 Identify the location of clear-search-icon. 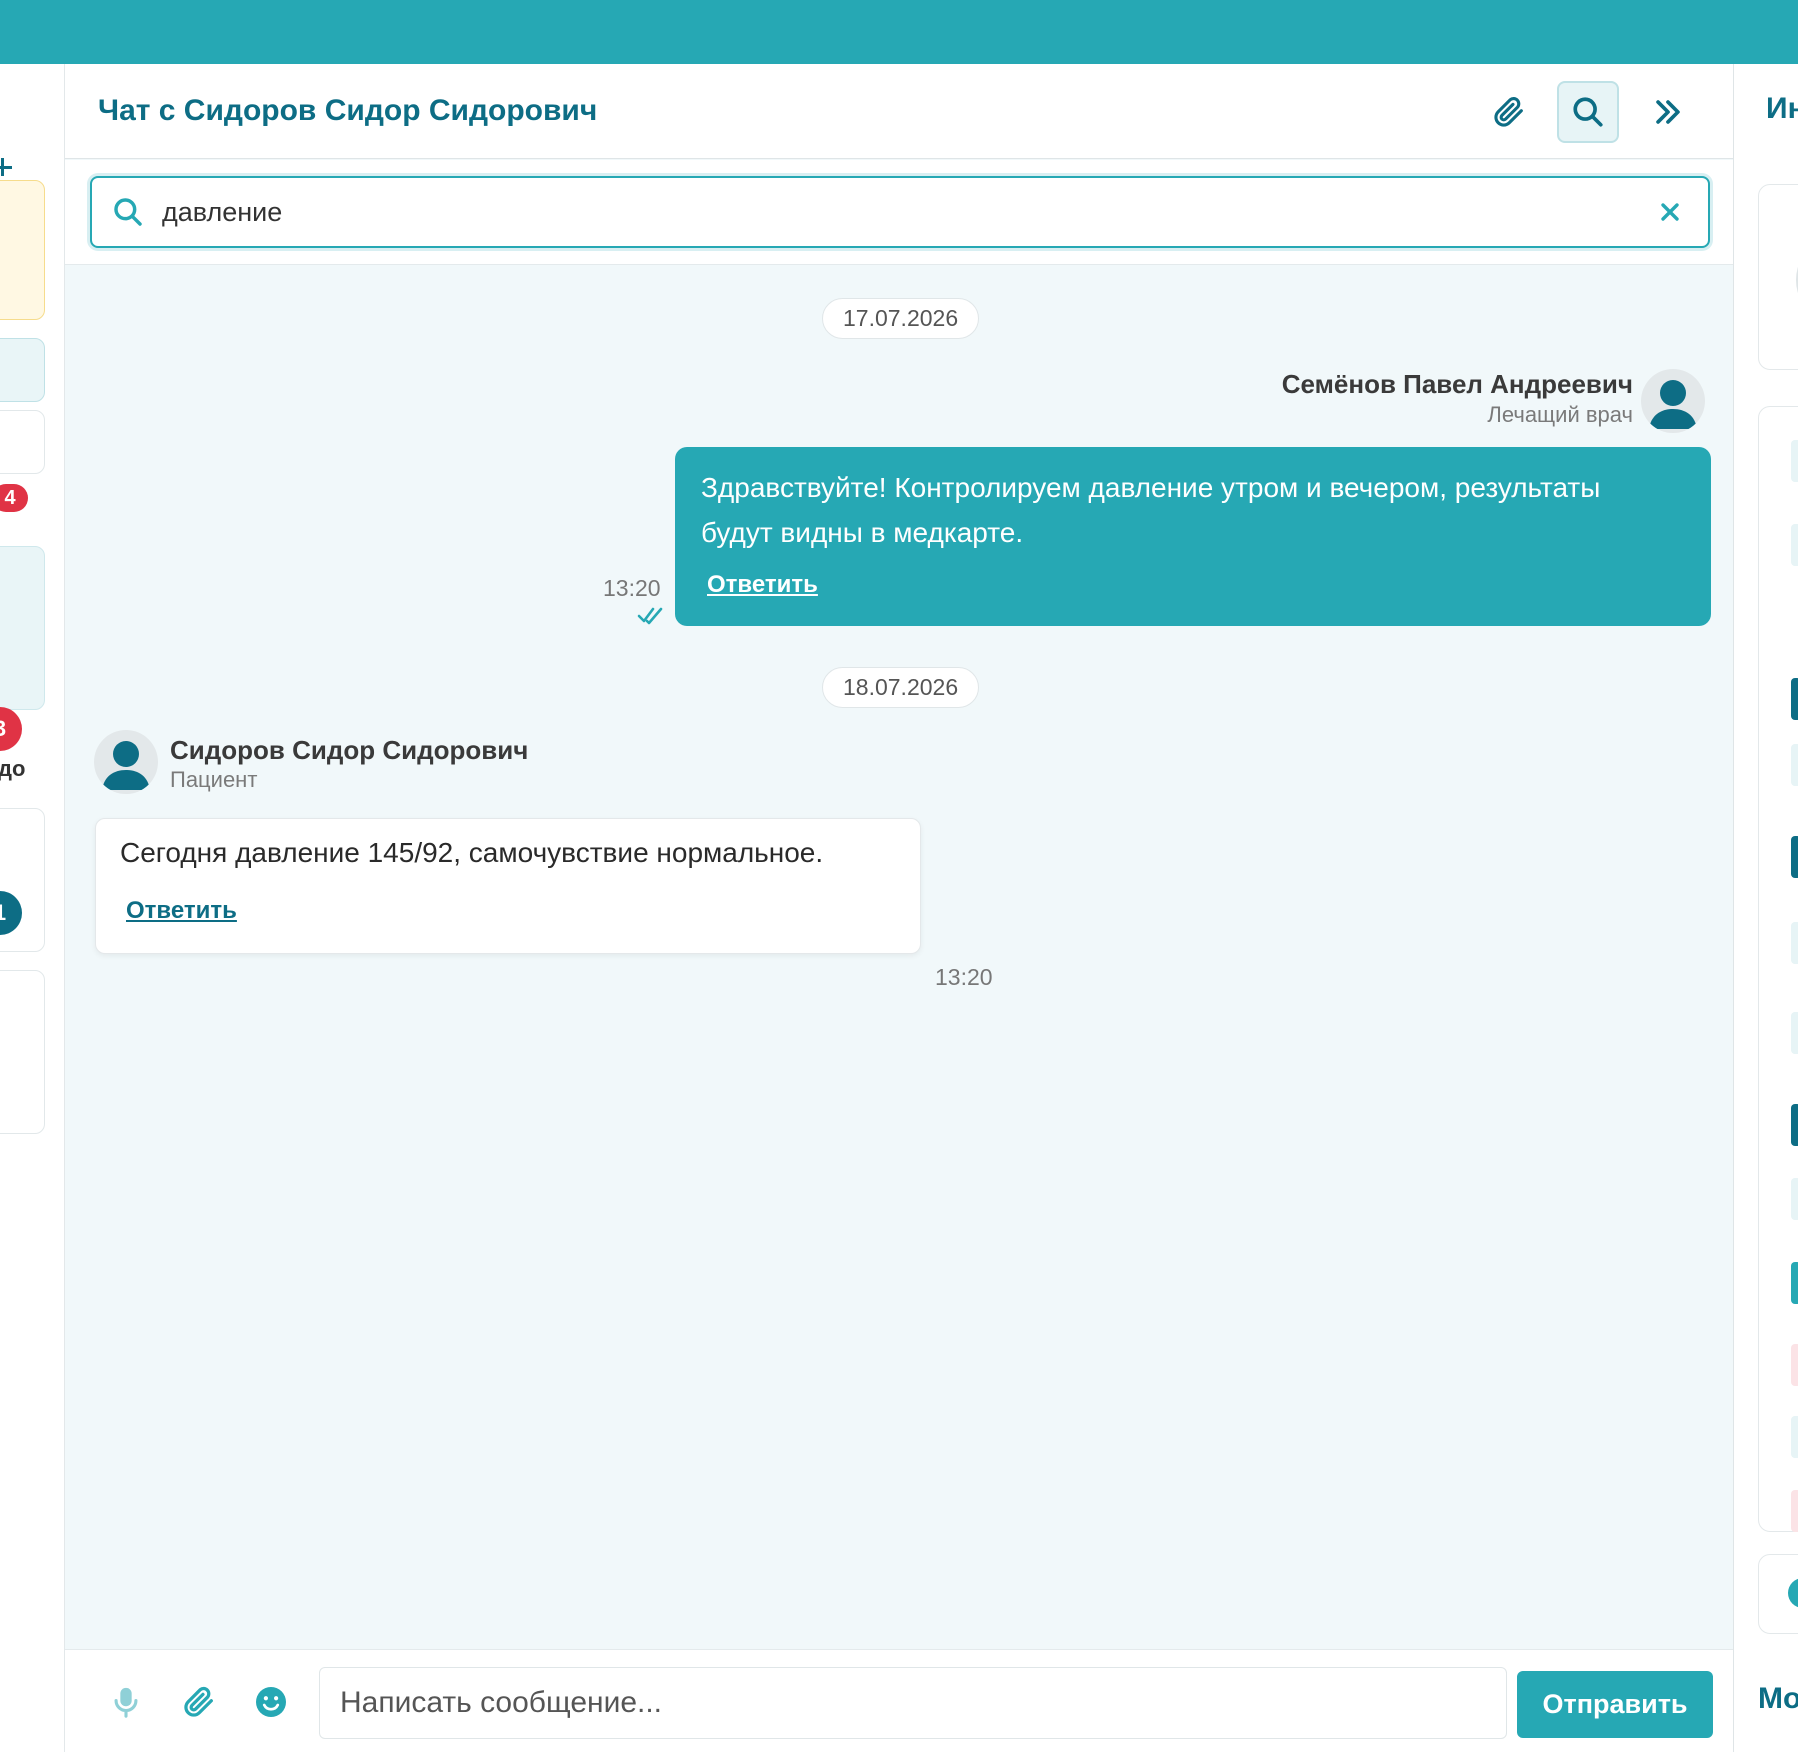
(1670, 212).